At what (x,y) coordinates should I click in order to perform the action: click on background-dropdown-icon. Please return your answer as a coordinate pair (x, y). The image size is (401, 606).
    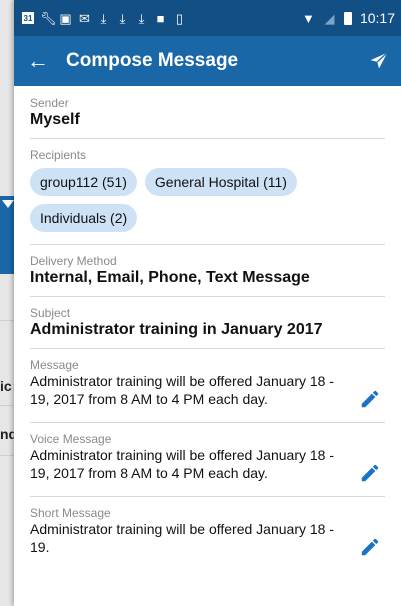
    Looking at the image, I should click on (8, 204).